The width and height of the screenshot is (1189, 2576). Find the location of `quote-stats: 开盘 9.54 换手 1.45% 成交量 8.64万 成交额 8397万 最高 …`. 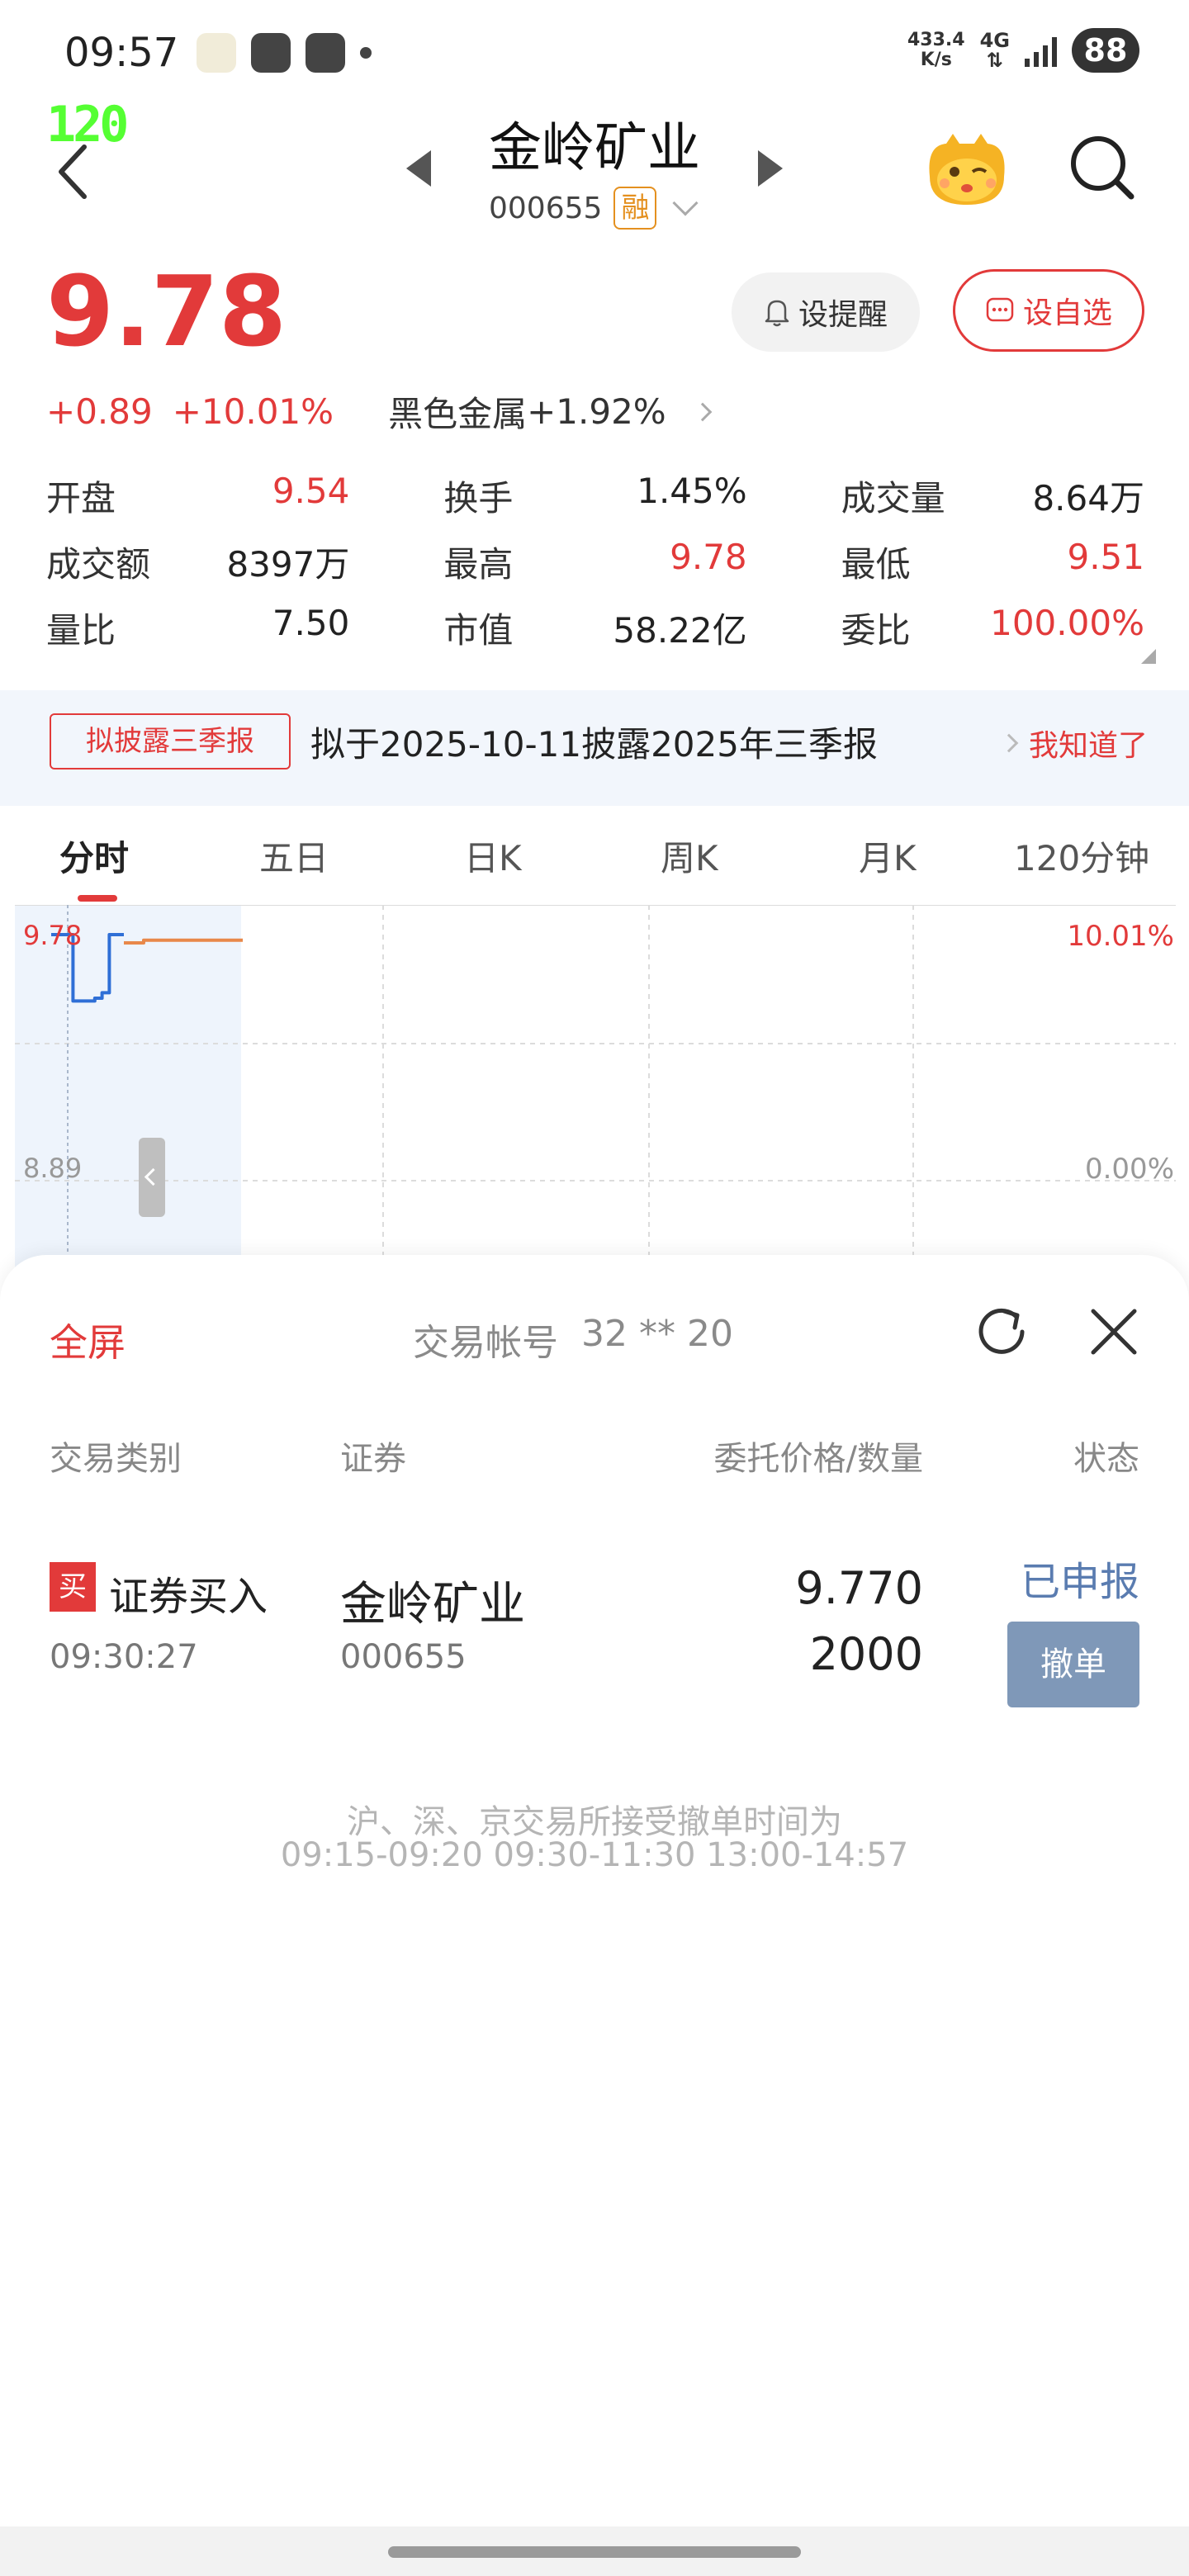

quote-stats: 开盘 9.54 换手 1.45% 成交量 8.64万 成交额 8397万 最高 … is located at coordinates (595, 561).